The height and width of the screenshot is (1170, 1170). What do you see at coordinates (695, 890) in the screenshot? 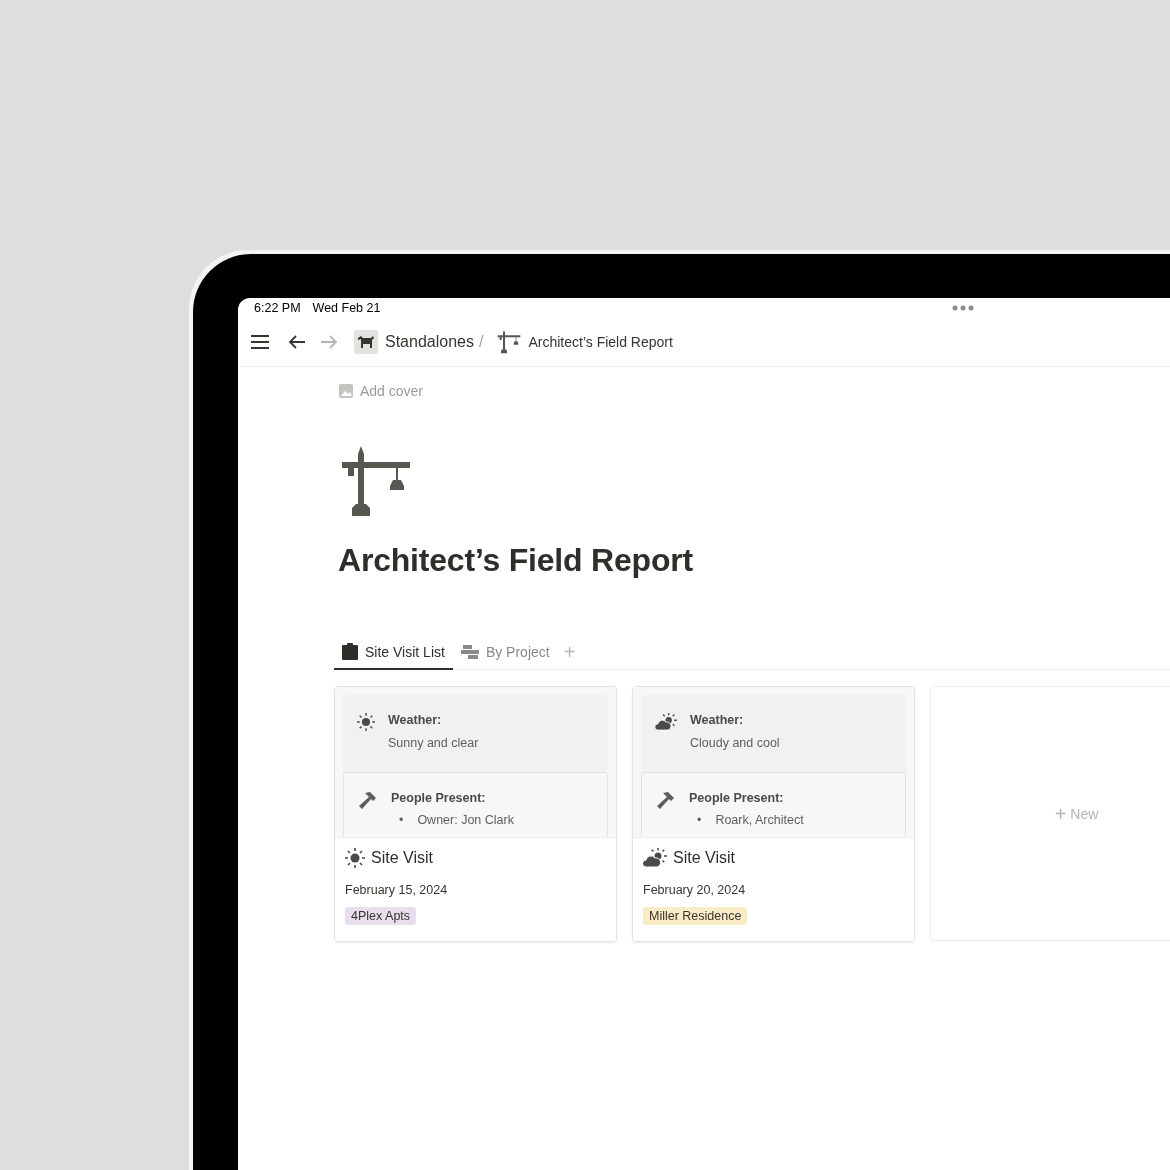
I see `visit-date: February 20, 2024` at bounding box center [695, 890].